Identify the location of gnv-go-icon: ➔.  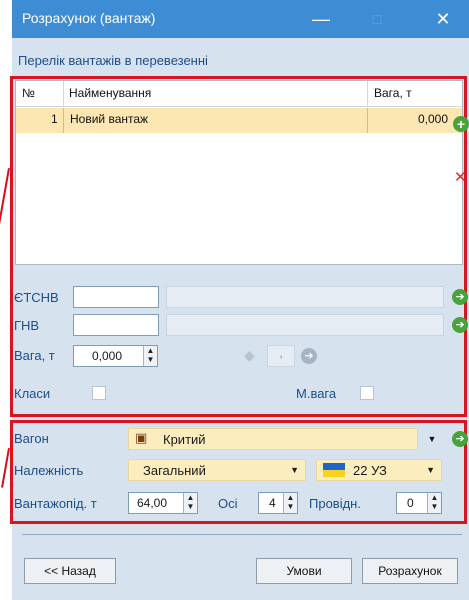
(460, 325).